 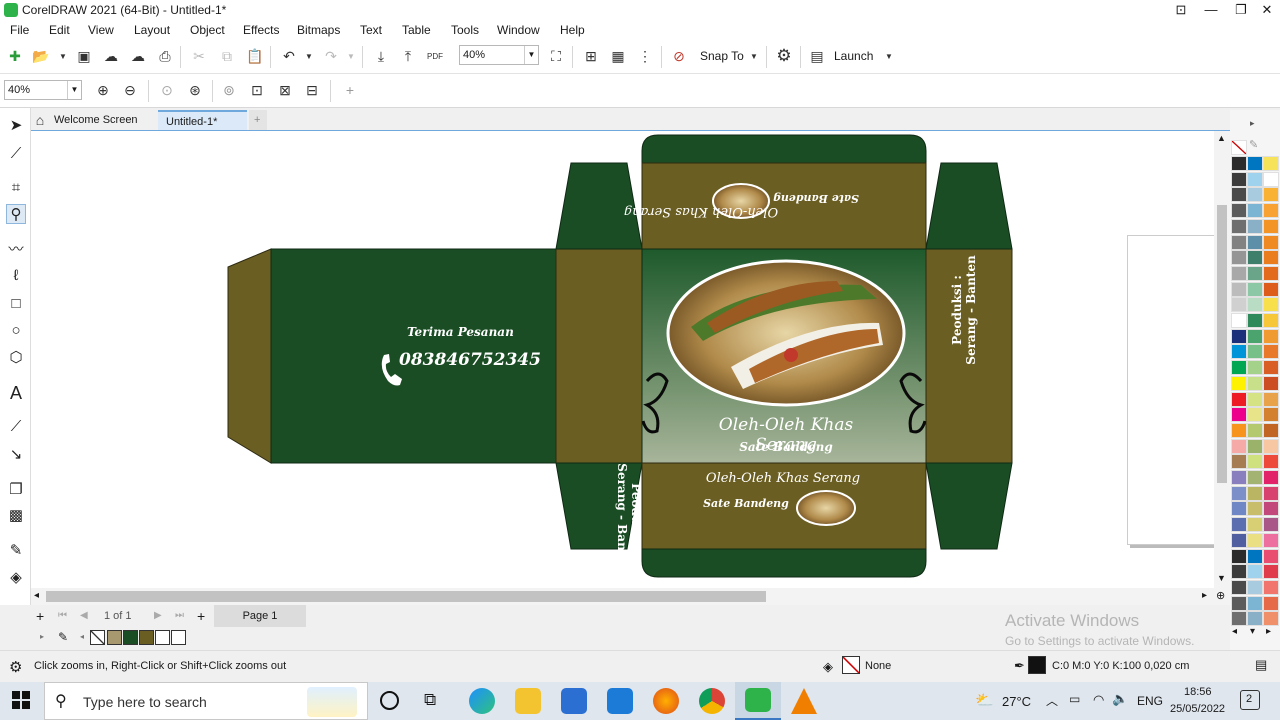 What do you see at coordinates (381, 56) in the screenshot?
I see `import-icon: ⤓` at bounding box center [381, 56].